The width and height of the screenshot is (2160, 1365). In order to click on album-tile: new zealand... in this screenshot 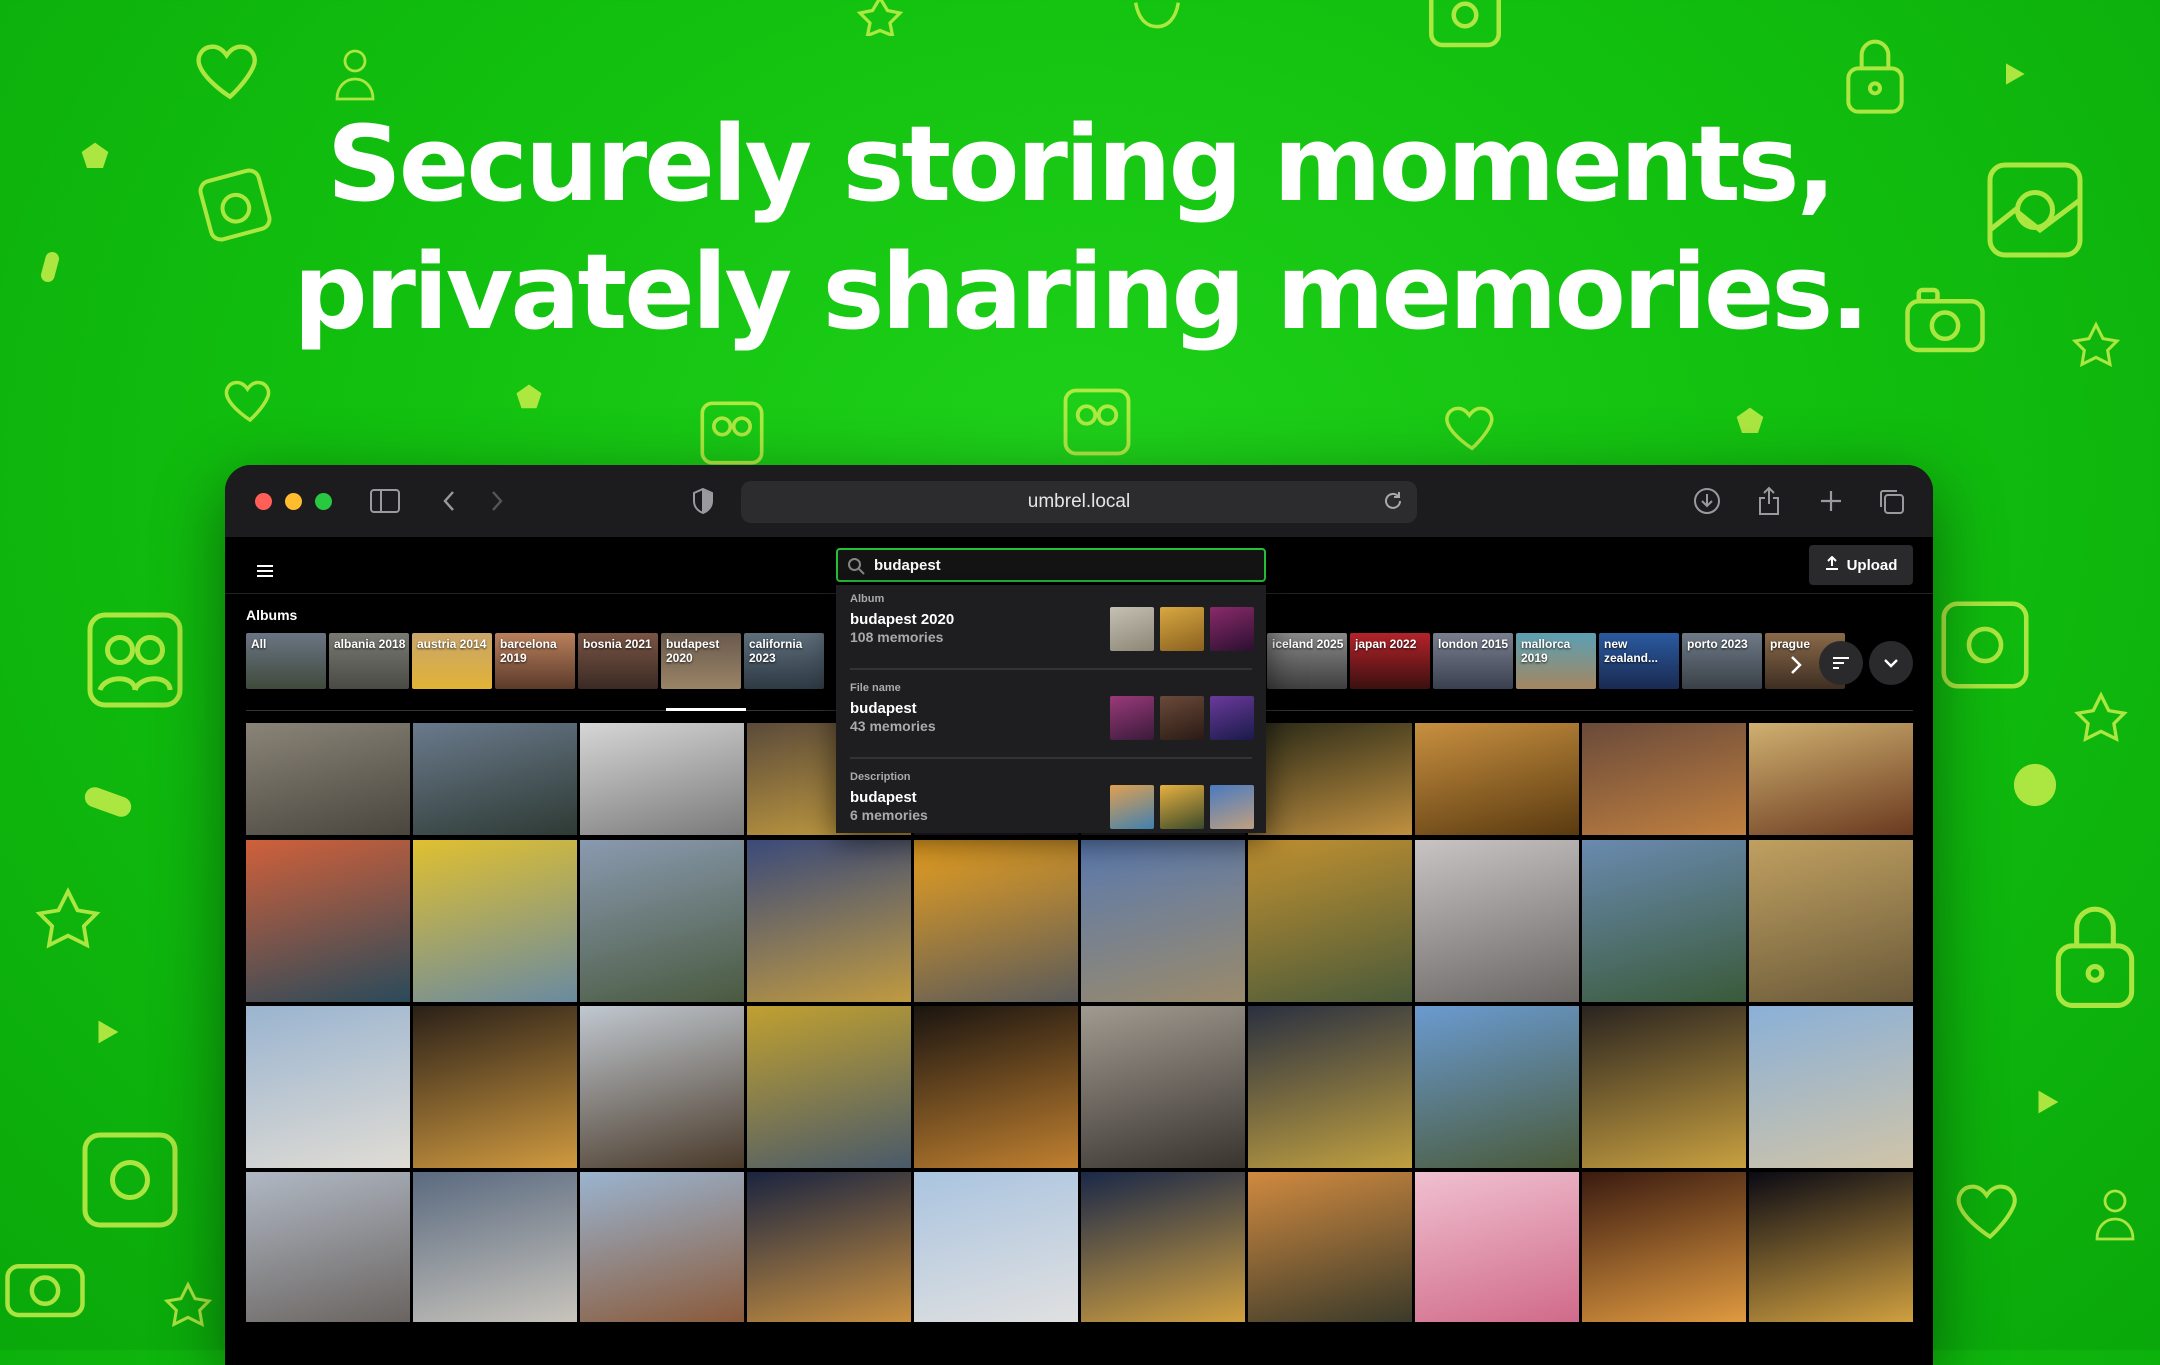, I will do `click(1639, 661)`.